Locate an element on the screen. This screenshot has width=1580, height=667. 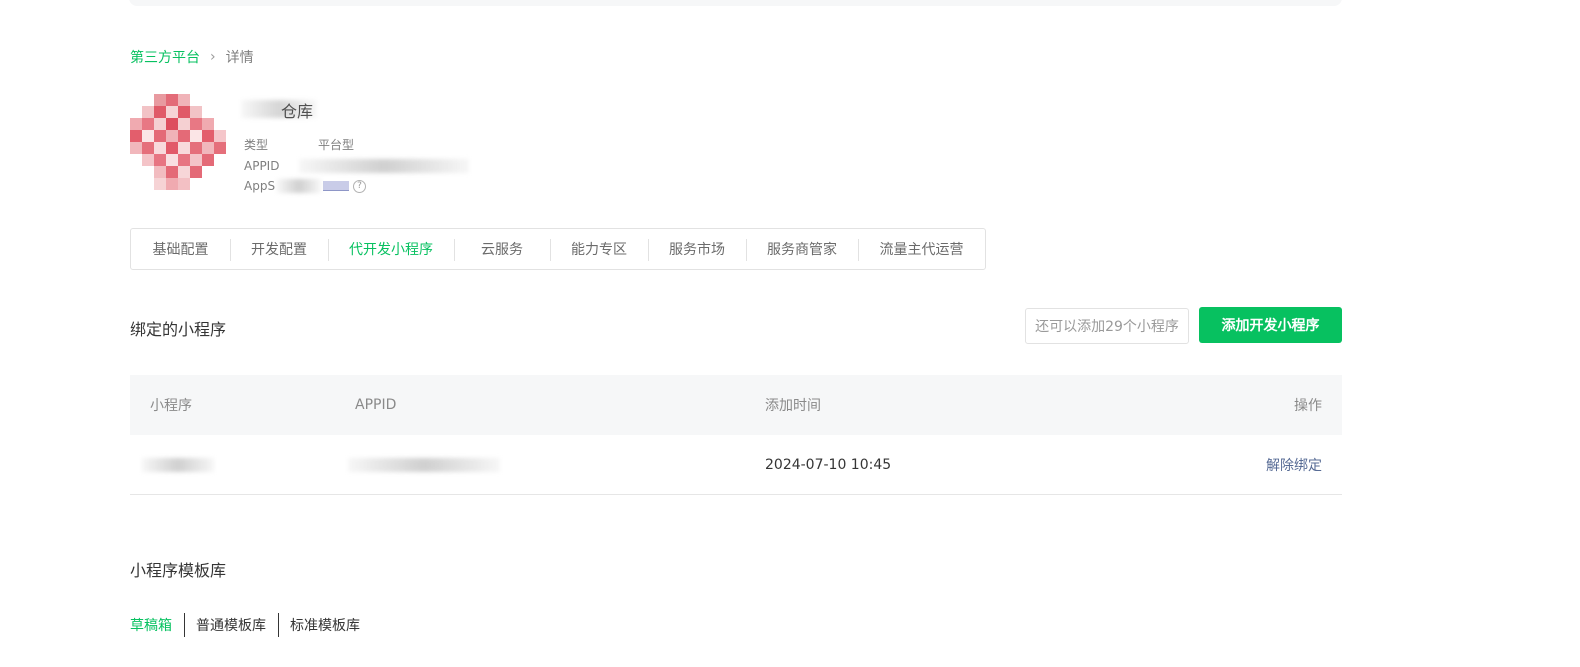
row-appid-blurred is located at coordinates (424, 464).